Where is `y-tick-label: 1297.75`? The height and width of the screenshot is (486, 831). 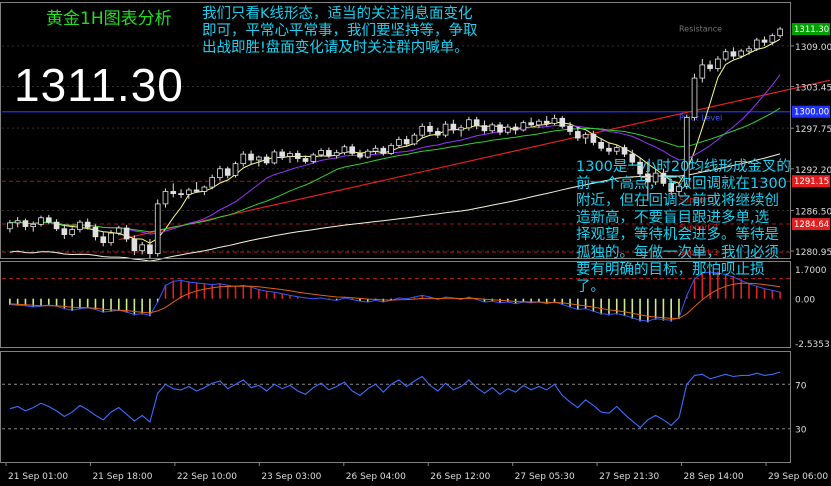
y-tick-label: 1297.75 is located at coordinates (813, 130).